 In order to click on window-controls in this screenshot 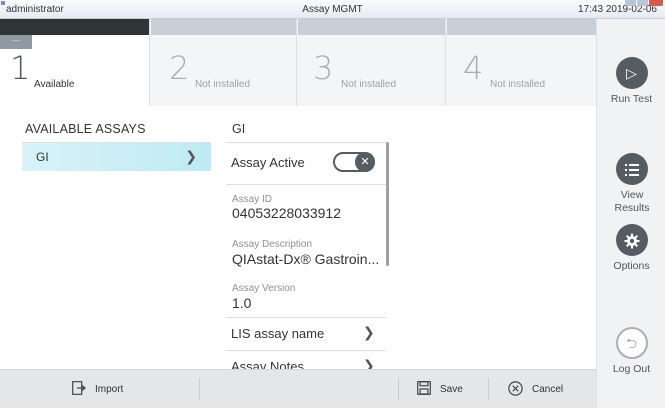, I will do `click(644, 3)`.